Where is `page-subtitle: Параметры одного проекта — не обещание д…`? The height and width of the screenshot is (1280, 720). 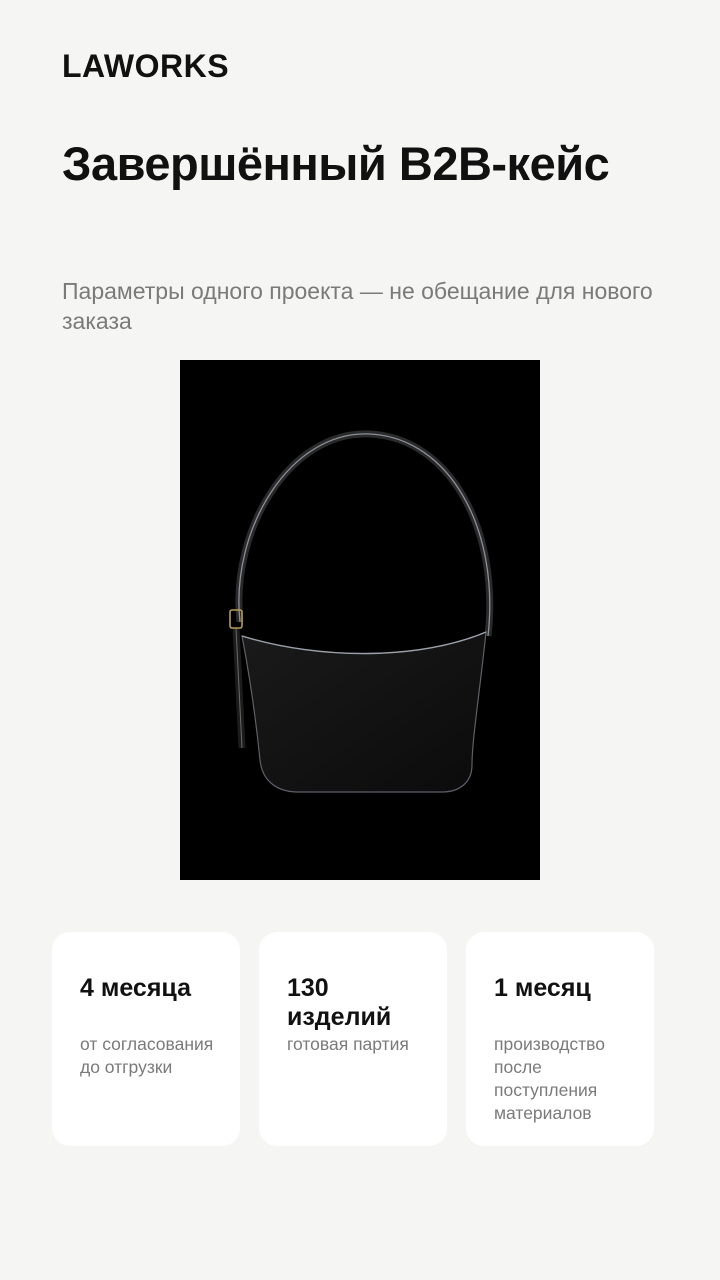 page-subtitle: Параметры одного проекта — не обещание д… is located at coordinates (357, 306).